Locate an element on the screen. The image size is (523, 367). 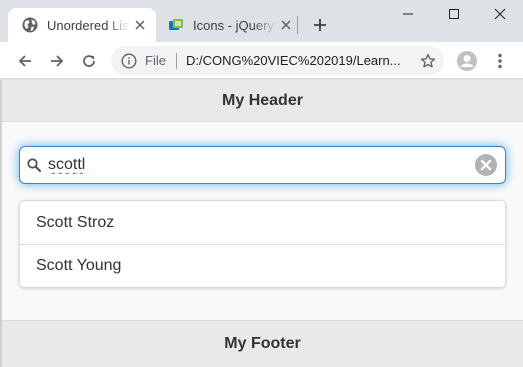
tab-divider is located at coordinates (297, 25).